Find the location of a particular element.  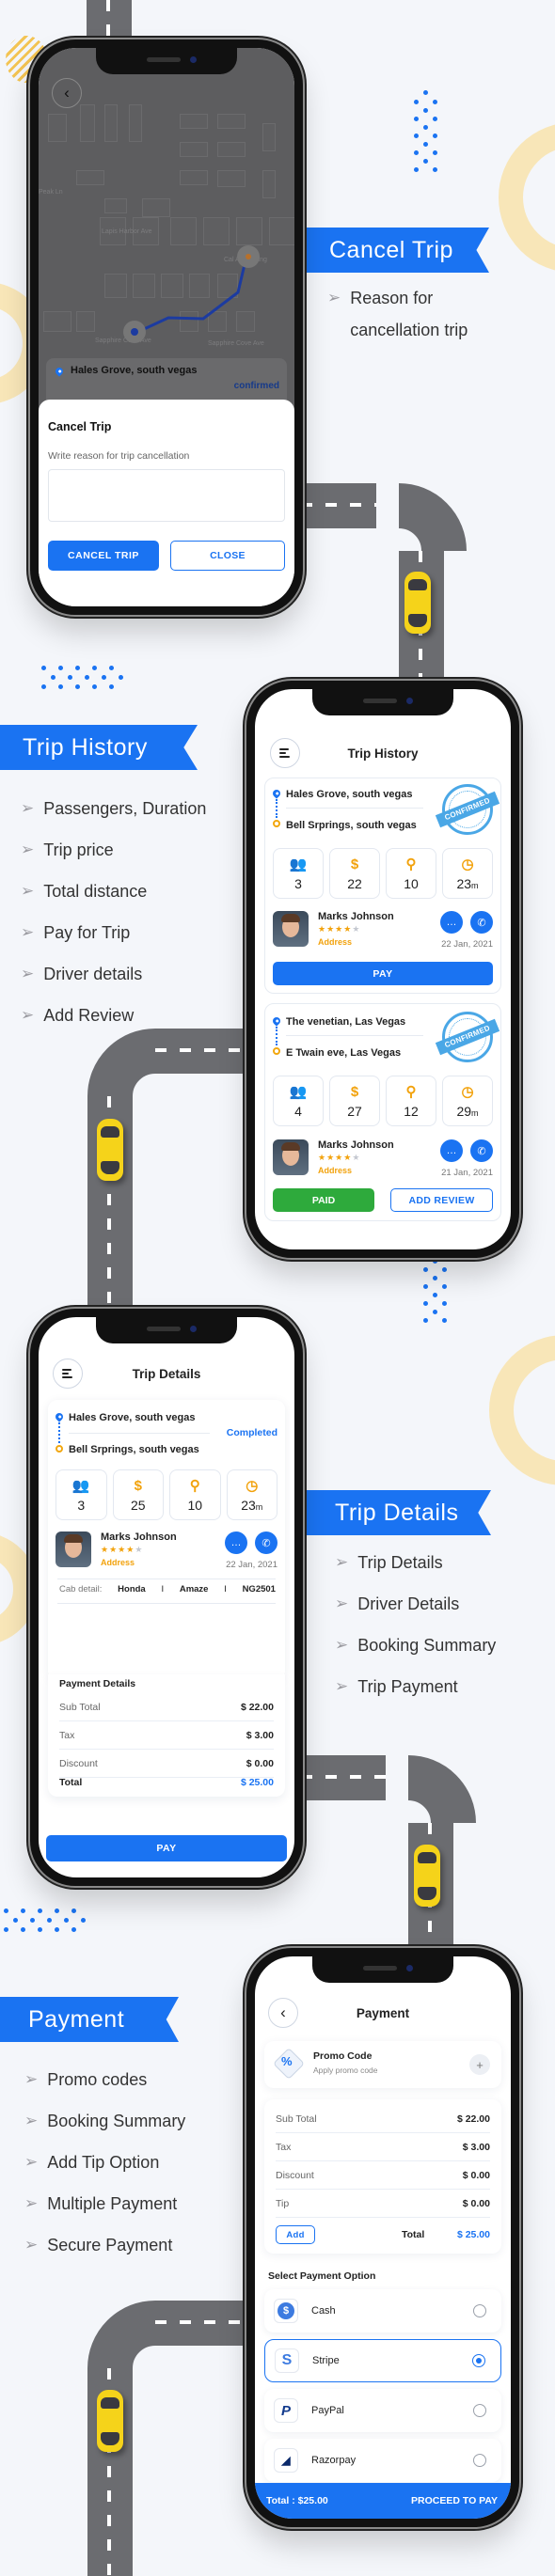

back-button: ‹ is located at coordinates (67, 93).